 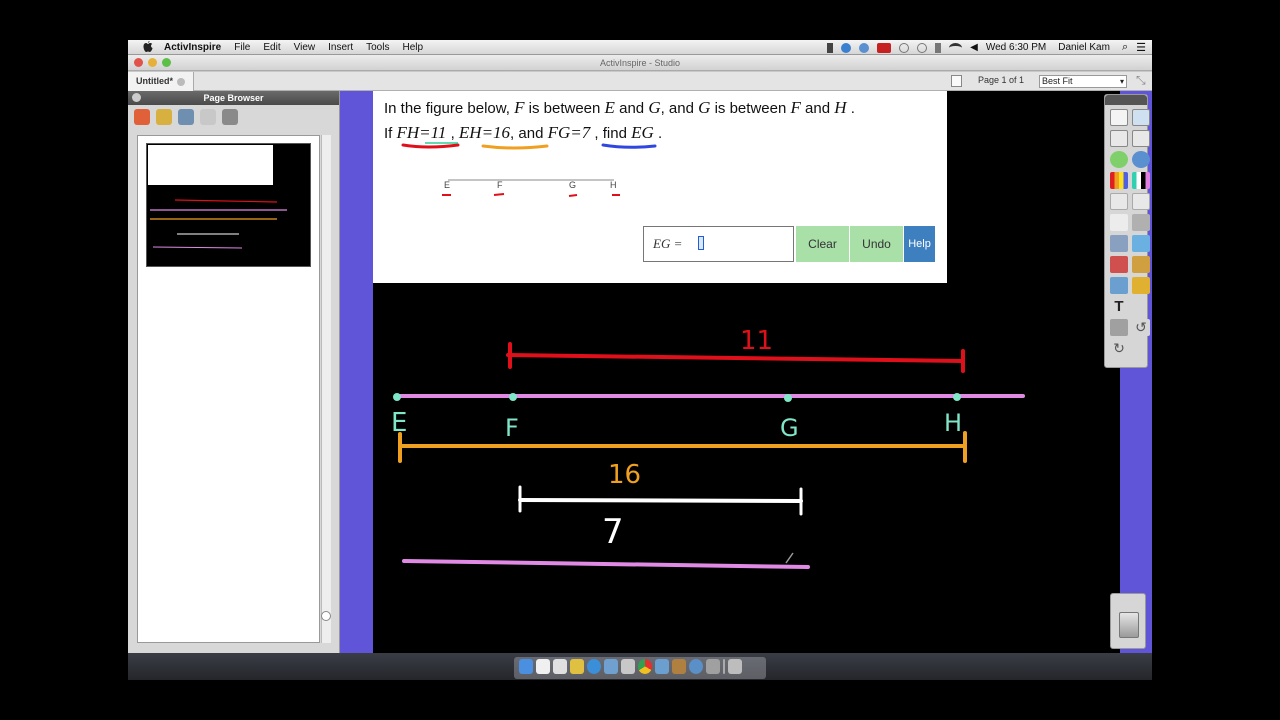 I want to click on point-e, so click(x=397, y=397).